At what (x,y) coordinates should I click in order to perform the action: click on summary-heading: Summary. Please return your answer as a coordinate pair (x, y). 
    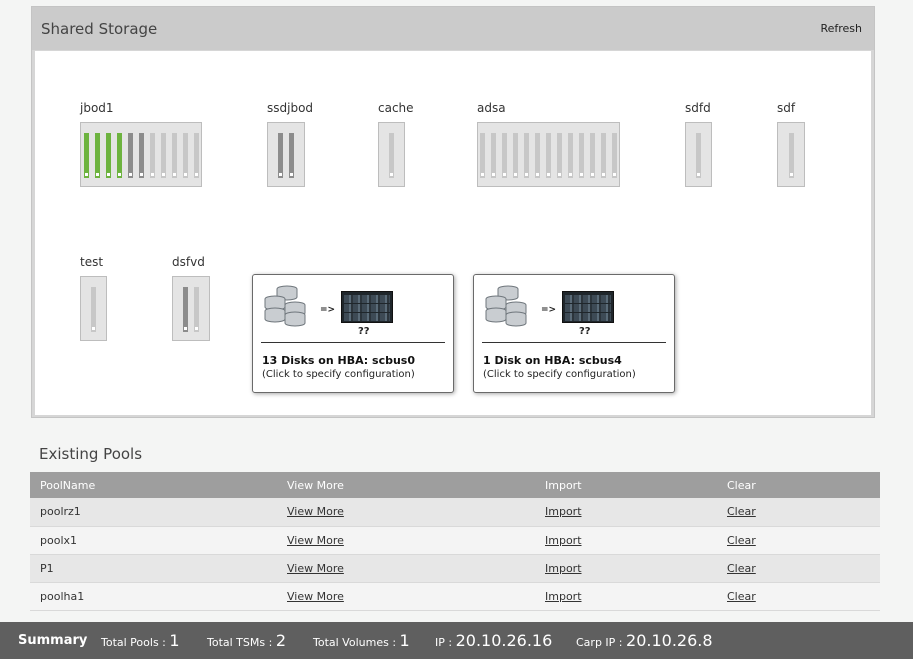
    Looking at the image, I should click on (53, 640).